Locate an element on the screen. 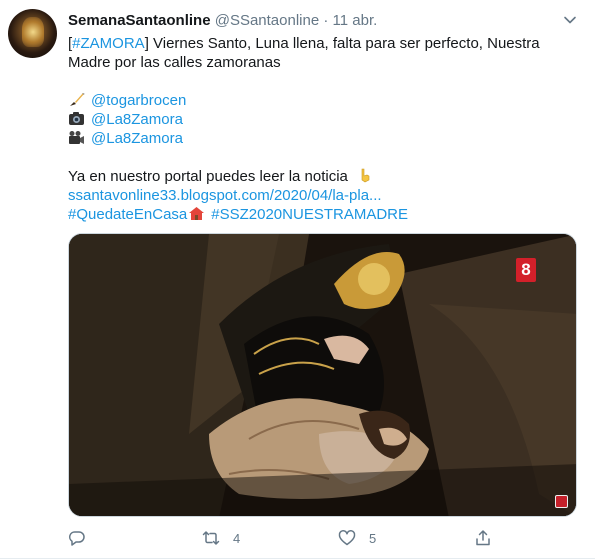 This screenshot has height=559, width=595. credit-line-1: @togarbrocen is located at coordinates (318, 100).